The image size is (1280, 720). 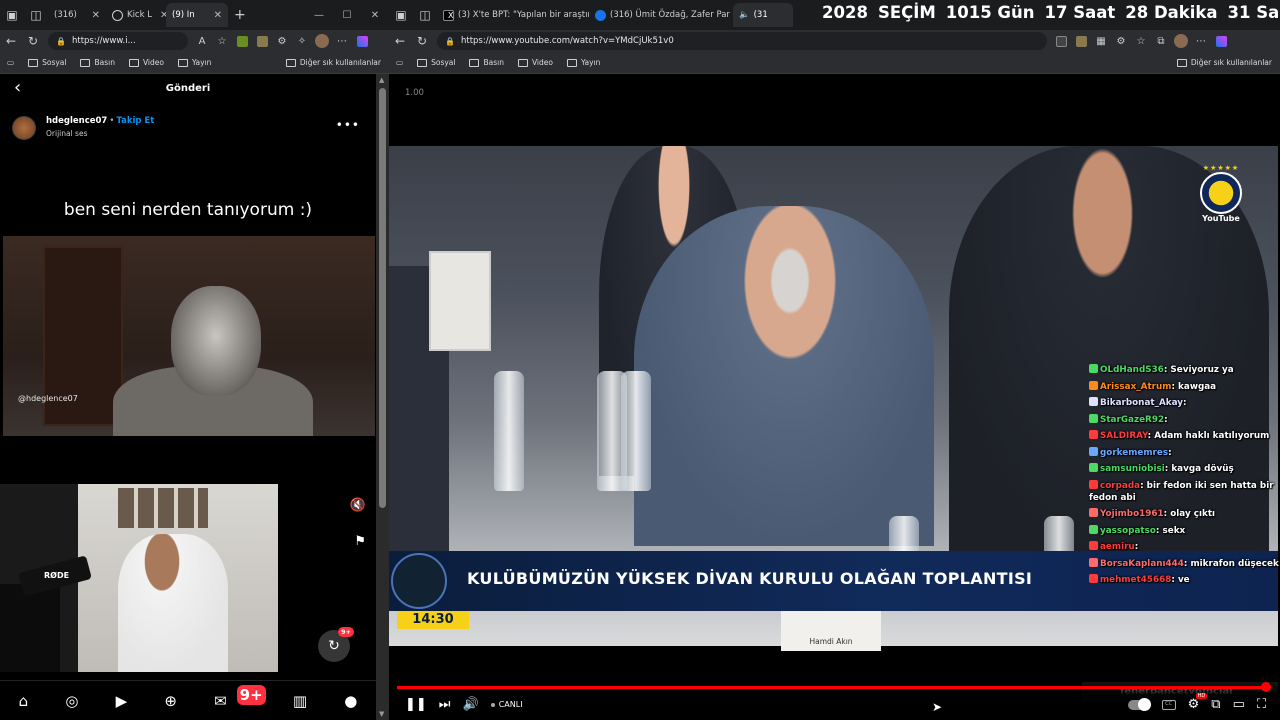 What do you see at coordinates (1101, 41) in the screenshot?
I see `extension-icon: ▦` at bounding box center [1101, 41].